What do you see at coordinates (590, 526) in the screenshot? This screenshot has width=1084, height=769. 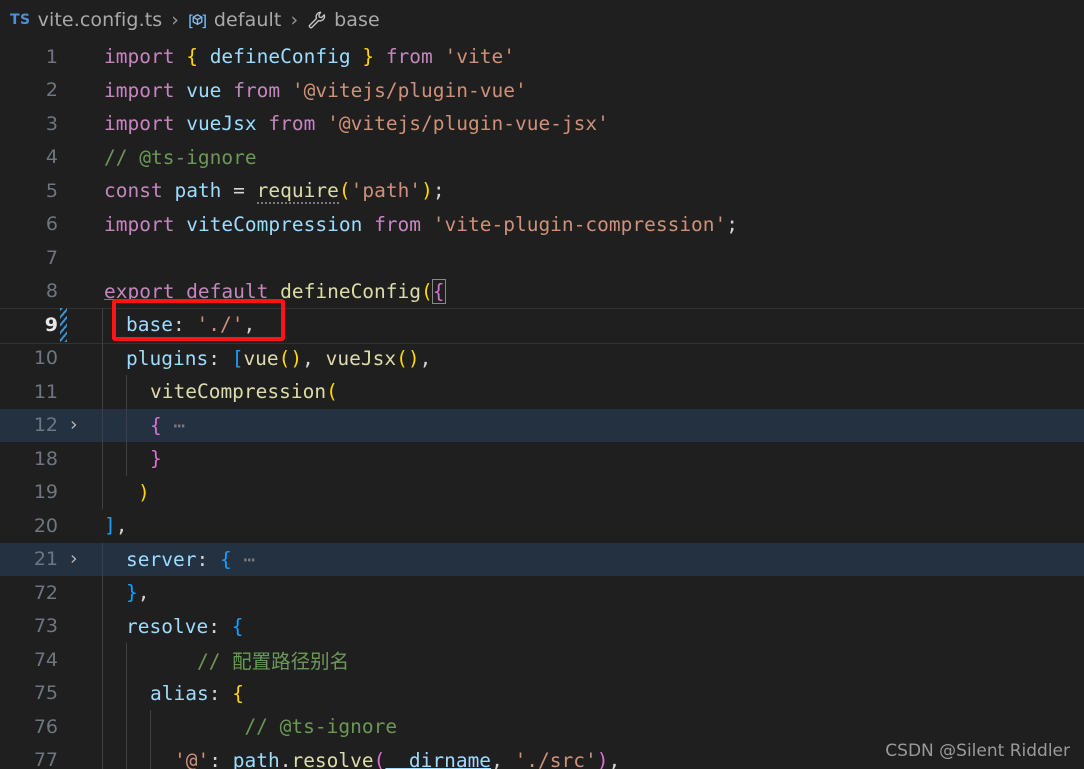 I see `line-content: ],` at bounding box center [590, 526].